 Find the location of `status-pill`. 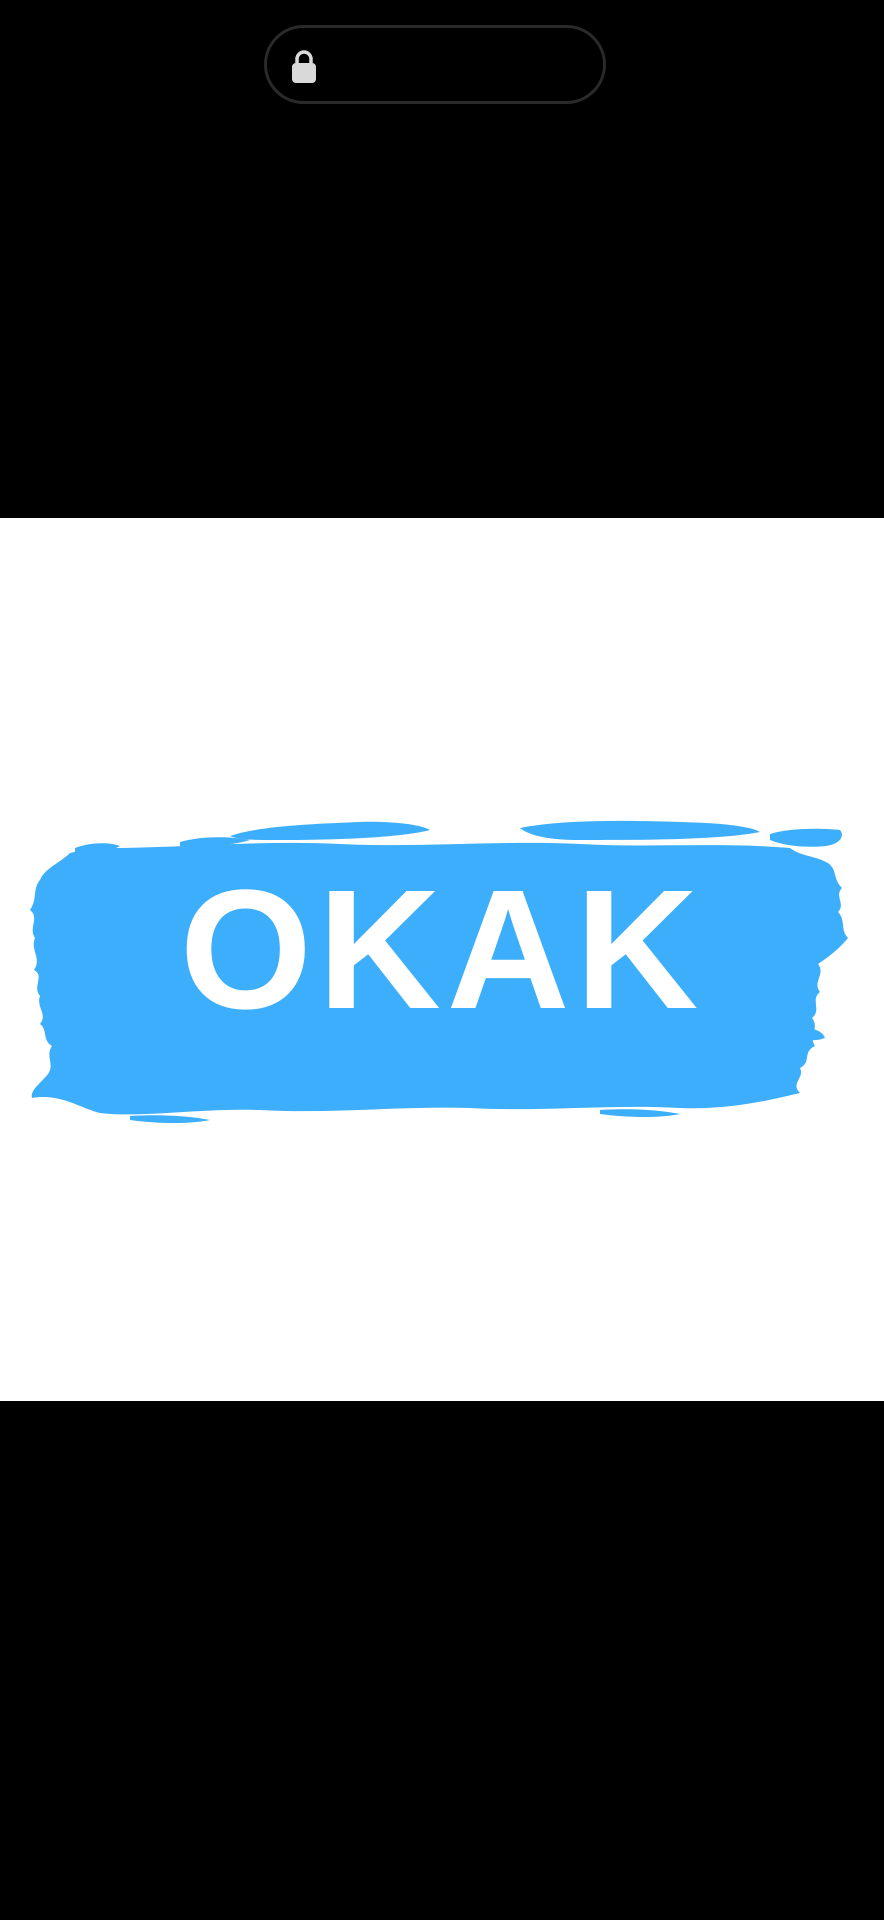

status-pill is located at coordinates (435, 64).